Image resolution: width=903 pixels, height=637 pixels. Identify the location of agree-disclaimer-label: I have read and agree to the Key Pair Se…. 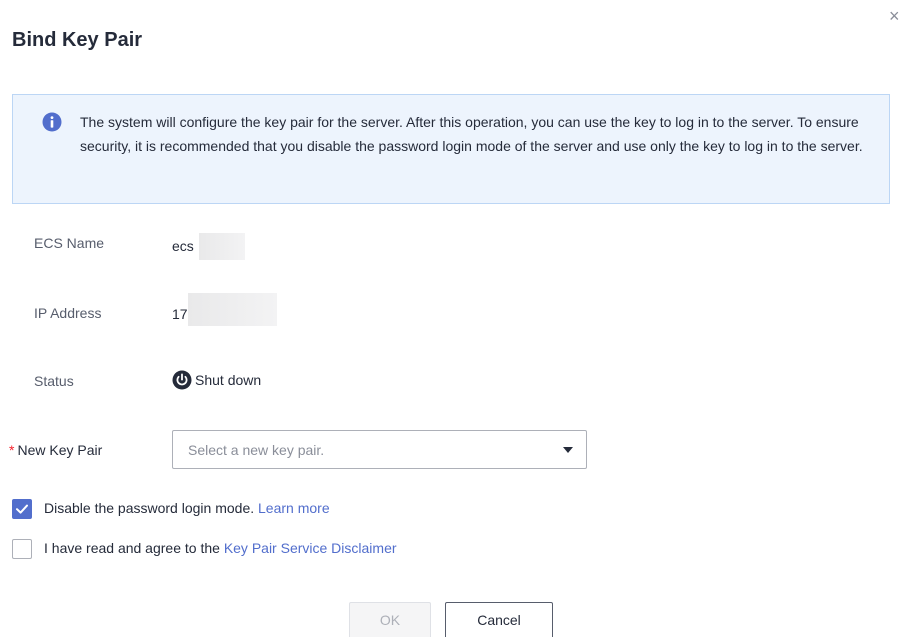
(220, 548).